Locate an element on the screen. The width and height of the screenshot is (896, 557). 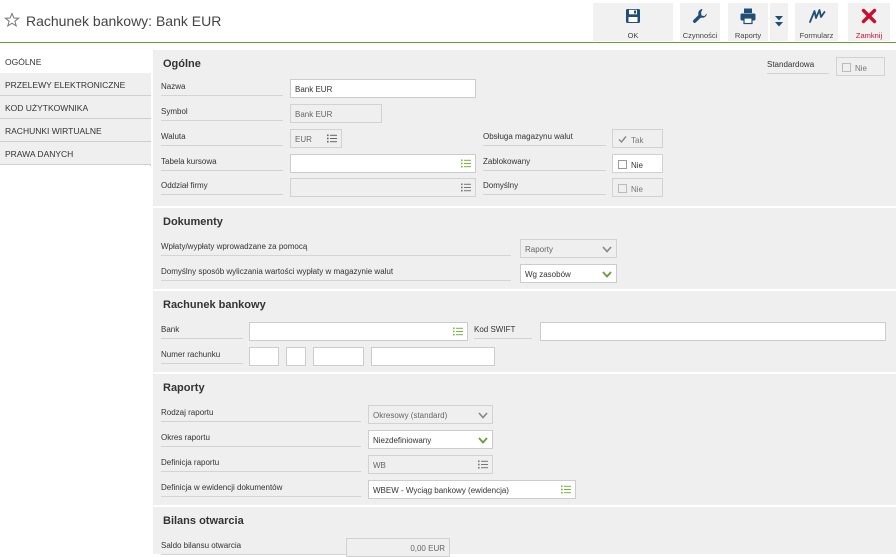
default-checkbox: Nie is located at coordinates (637, 187).